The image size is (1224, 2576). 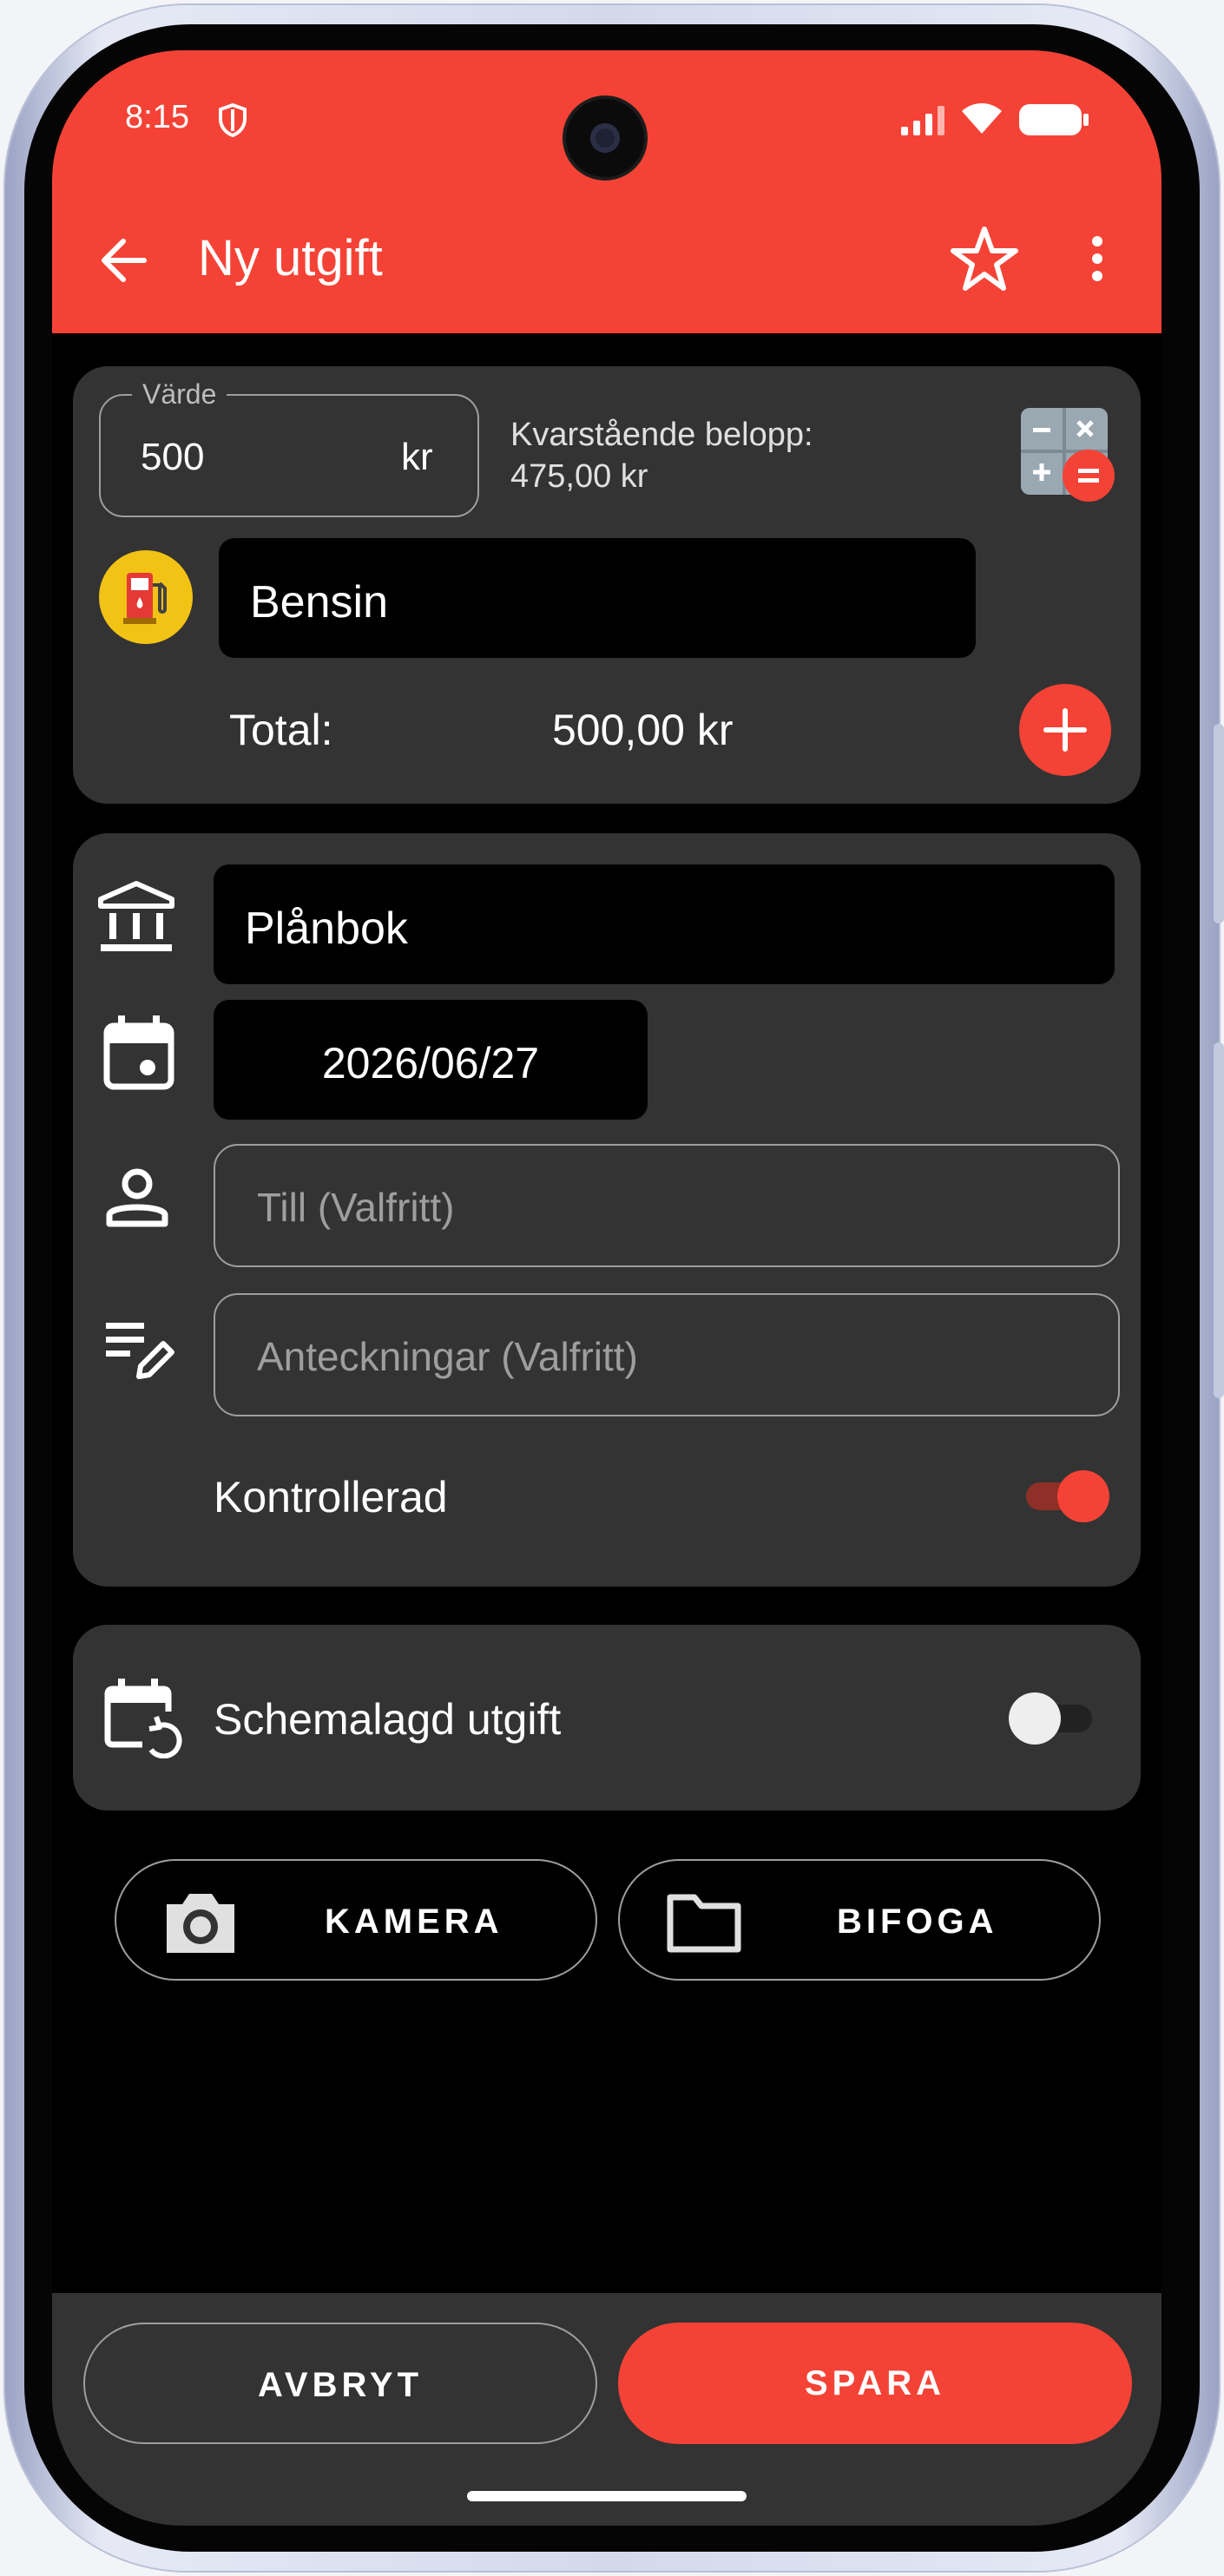 I want to click on account-value: Plånbok, so click(x=326, y=929).